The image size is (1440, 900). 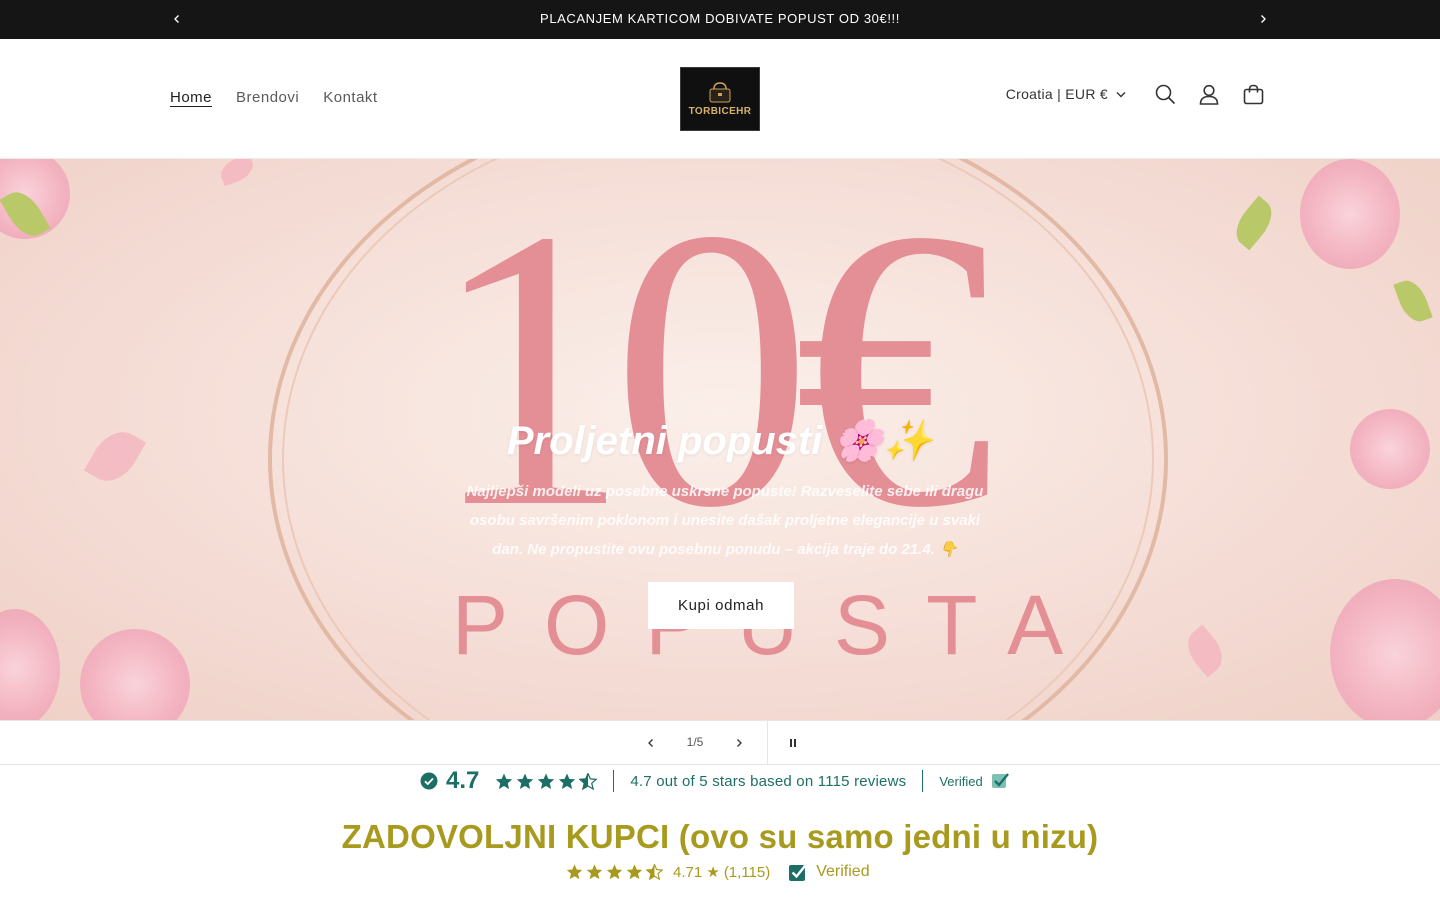 I want to click on slide-next-button, so click(x=739, y=743).